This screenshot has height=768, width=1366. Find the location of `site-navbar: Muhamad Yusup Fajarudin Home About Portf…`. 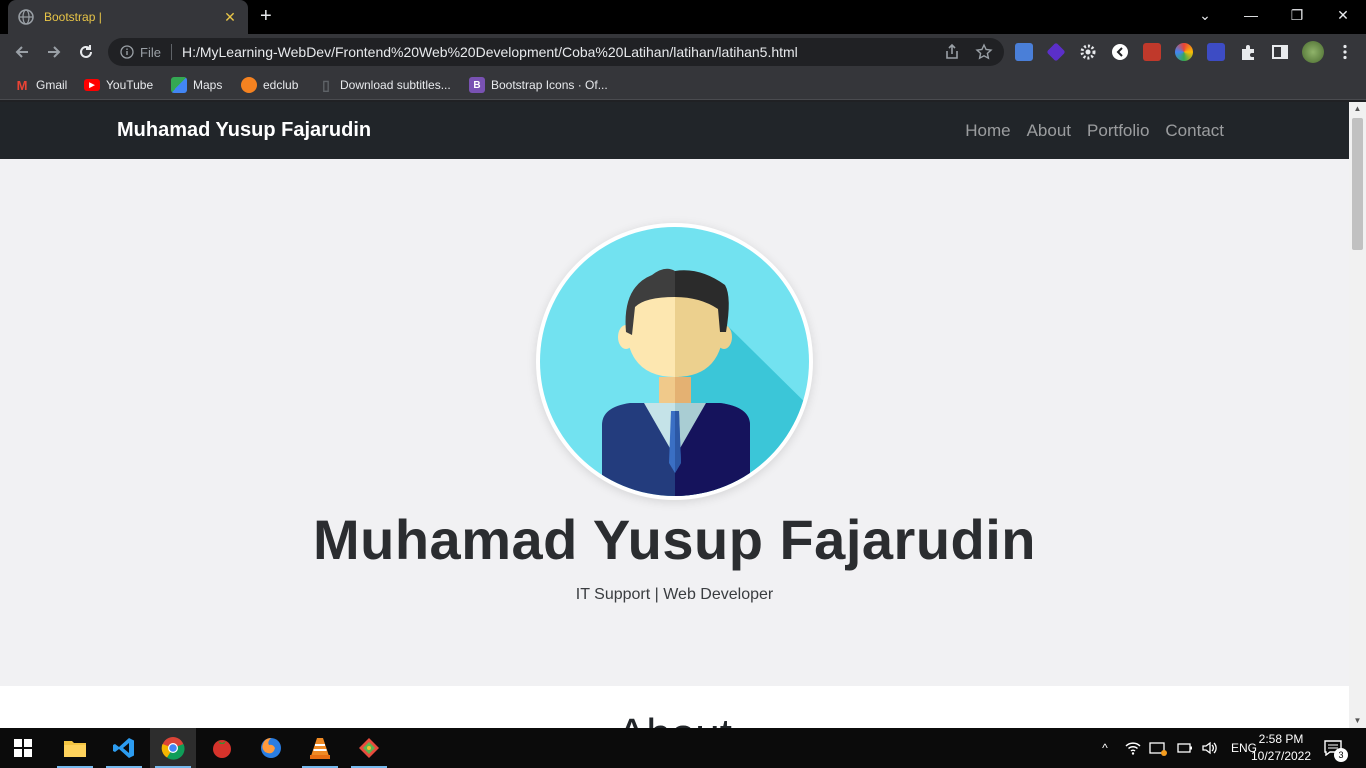

site-navbar: Muhamad Yusup Fajarudin Home About Portf… is located at coordinates (674, 130).